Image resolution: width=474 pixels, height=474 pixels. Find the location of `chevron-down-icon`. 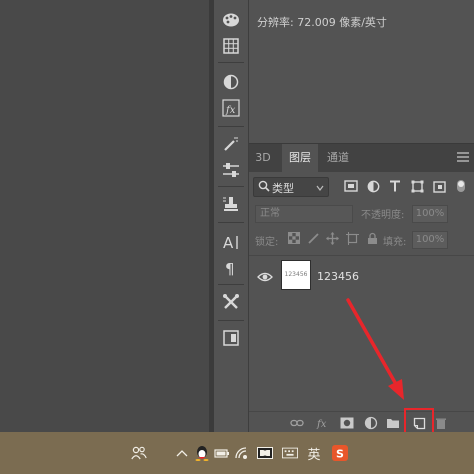

chevron-down-icon is located at coordinates (320, 188).